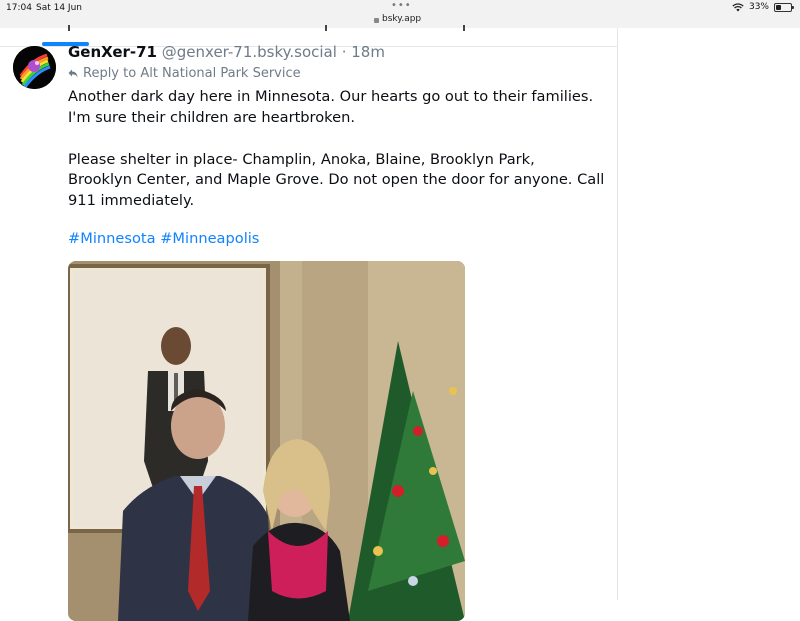  Describe the element at coordinates (401, 5) in the screenshot. I see `more-dots-icon: •••` at that location.